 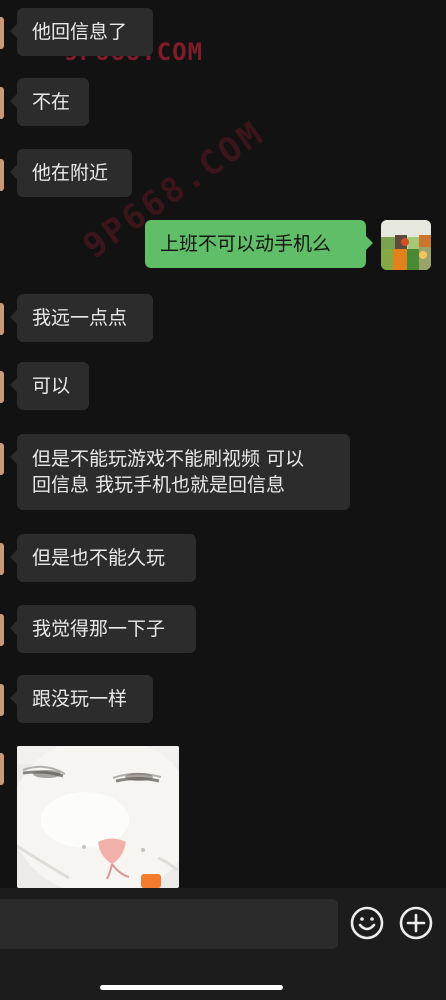 I want to click on message-bubble: 不在, so click(x=49, y=102).